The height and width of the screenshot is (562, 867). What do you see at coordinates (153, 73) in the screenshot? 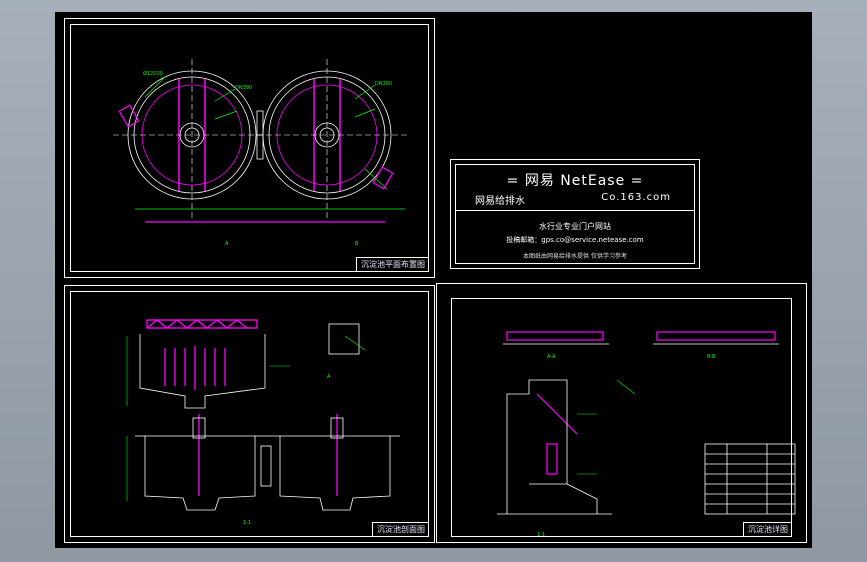
I see `svg-text: Ø12000` at bounding box center [153, 73].